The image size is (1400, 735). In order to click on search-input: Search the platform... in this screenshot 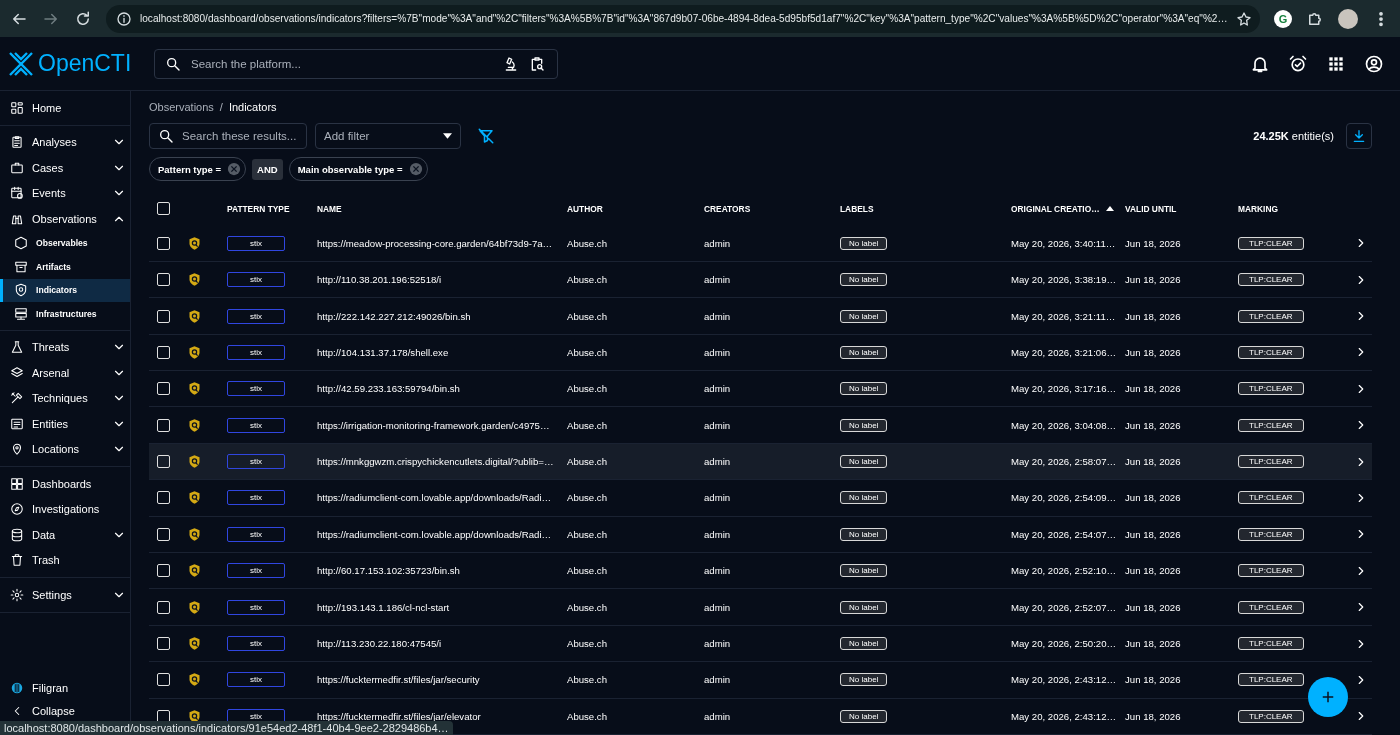, I will do `click(342, 63)`.